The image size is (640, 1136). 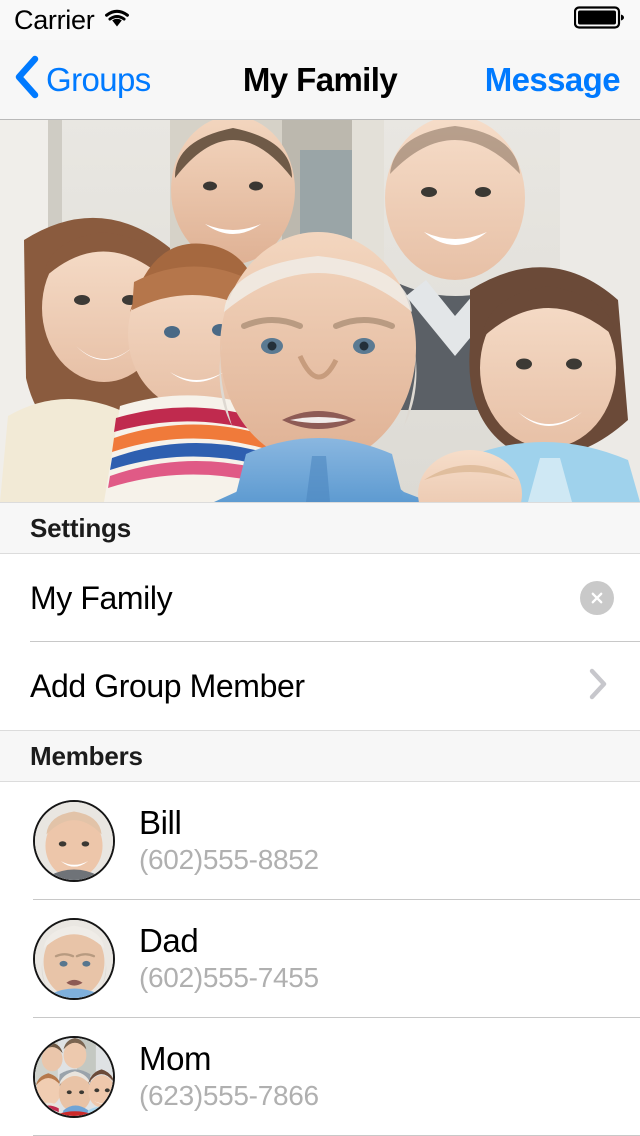 I want to click on battery-full-icon, so click(x=599, y=20).